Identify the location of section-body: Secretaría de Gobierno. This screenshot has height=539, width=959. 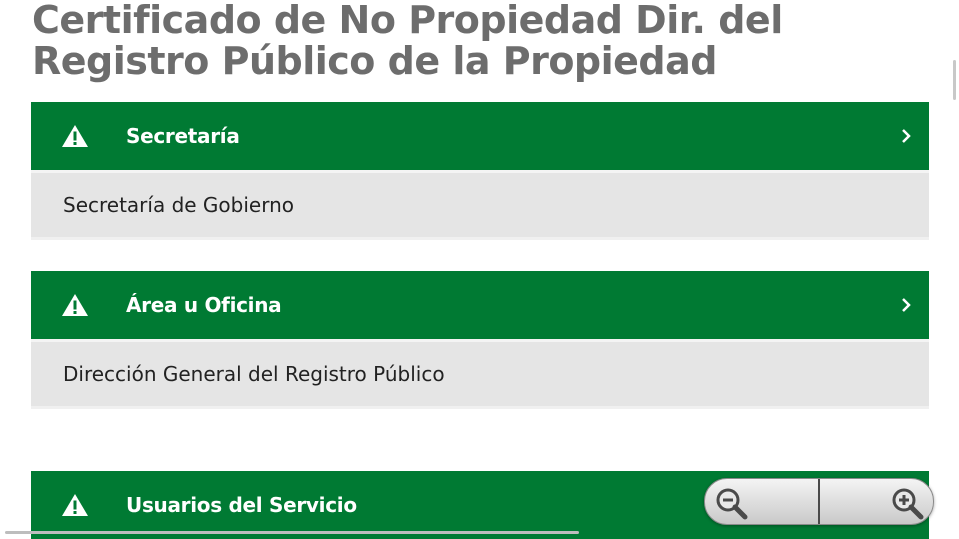
(480, 205).